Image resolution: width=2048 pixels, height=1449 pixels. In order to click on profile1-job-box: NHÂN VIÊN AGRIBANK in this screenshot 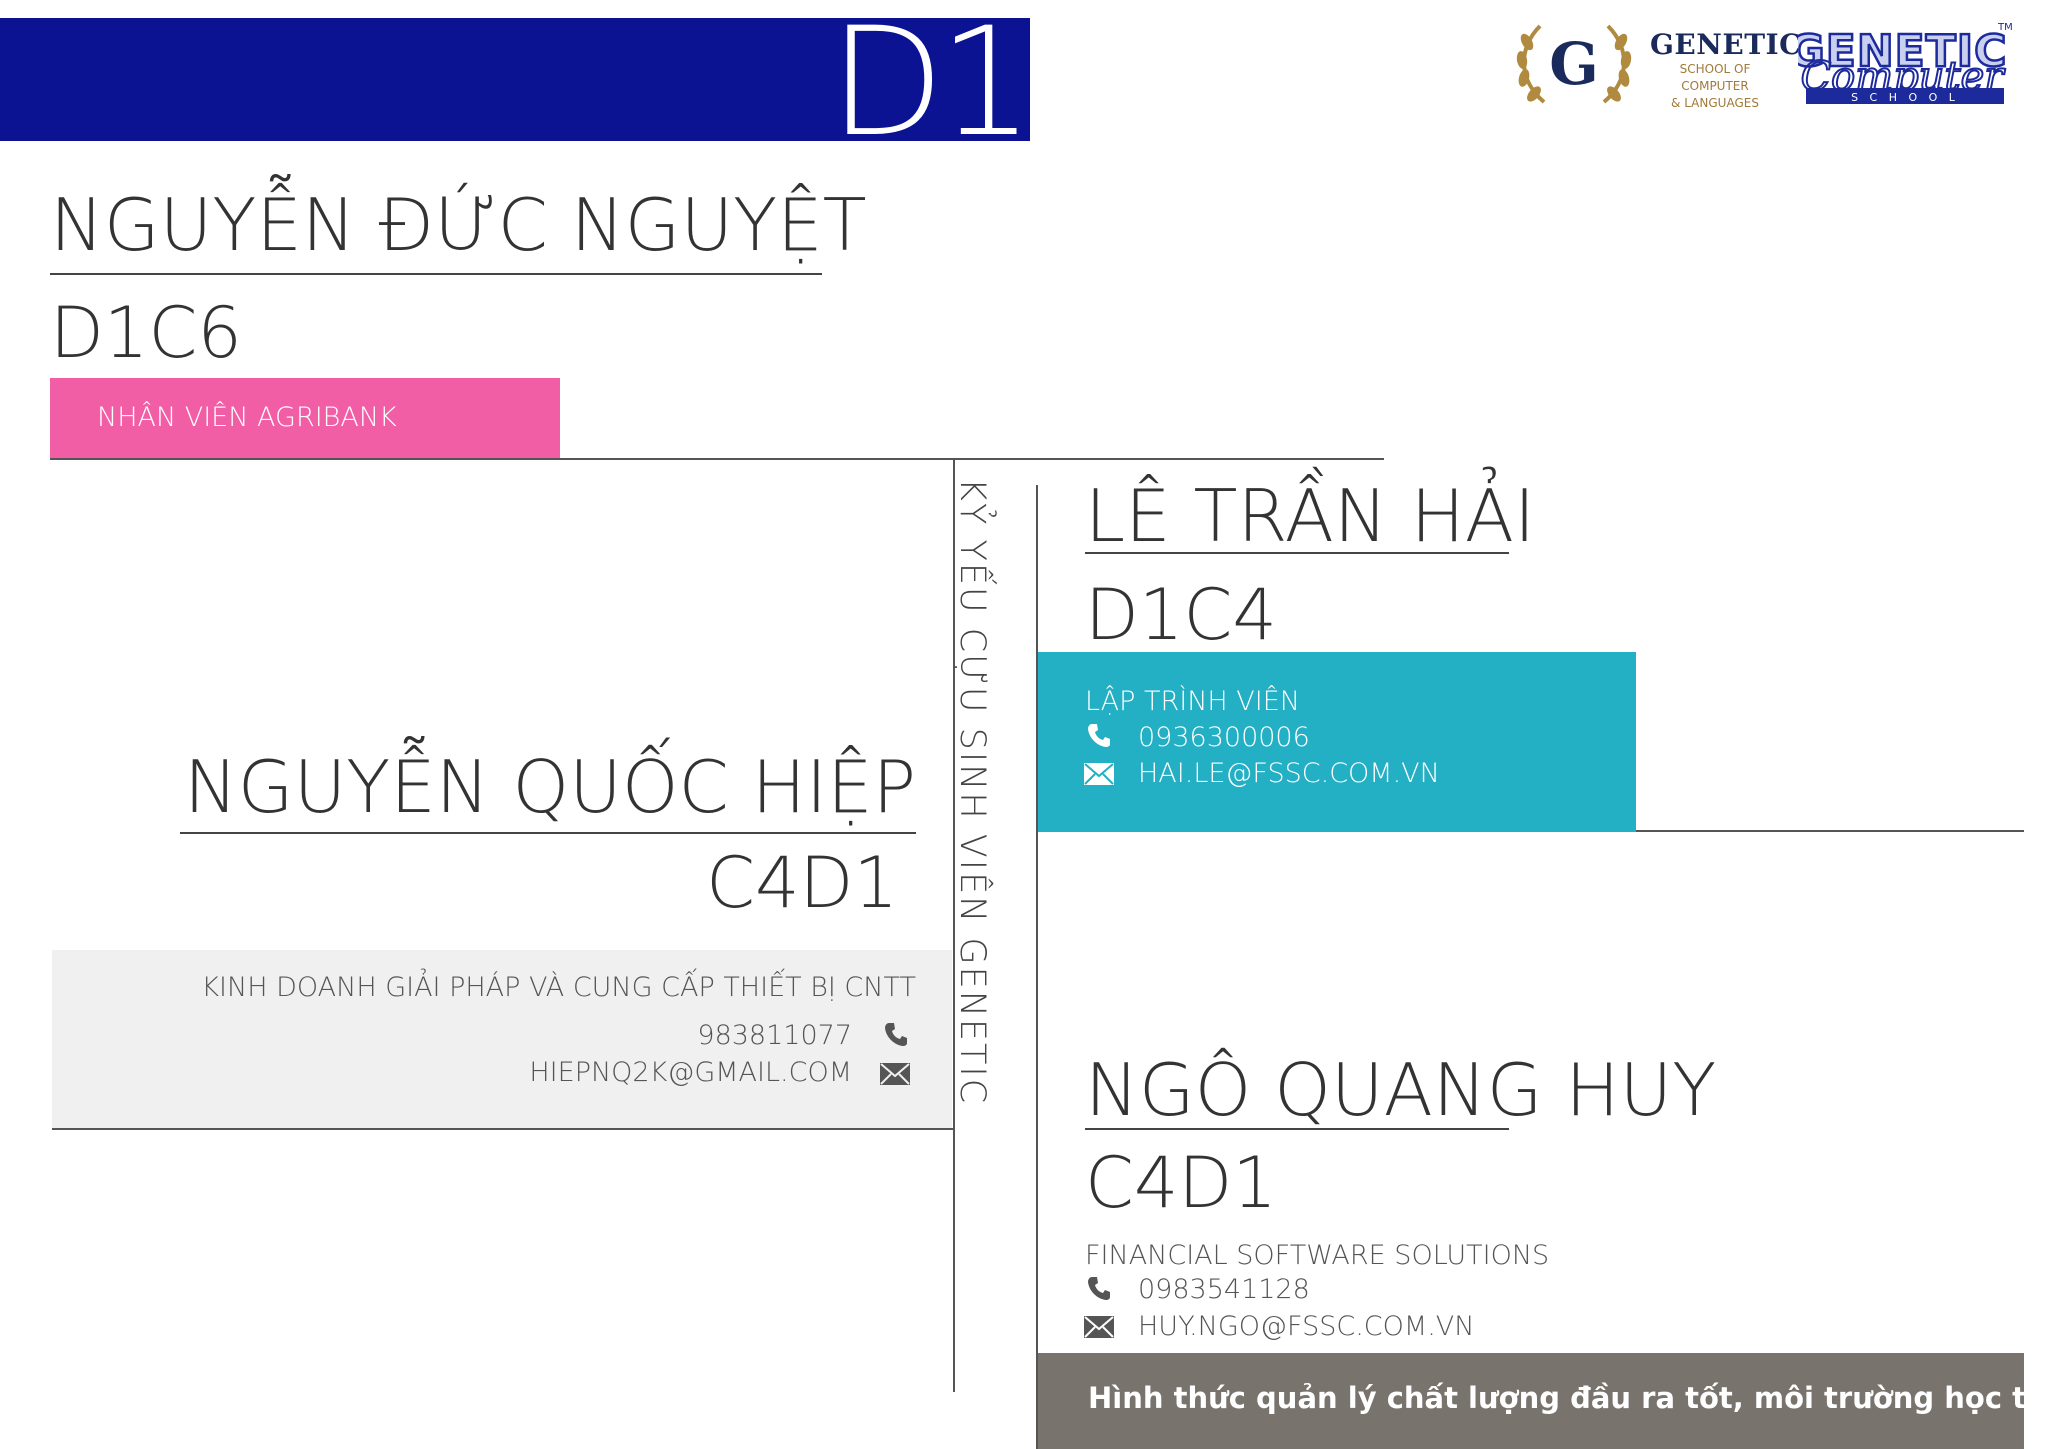, I will do `click(305, 418)`.